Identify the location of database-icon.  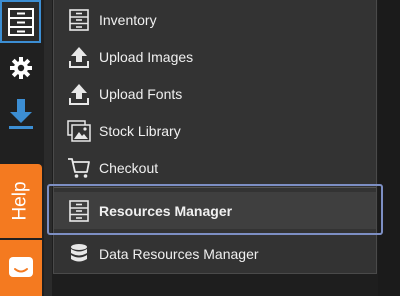
(79, 254).